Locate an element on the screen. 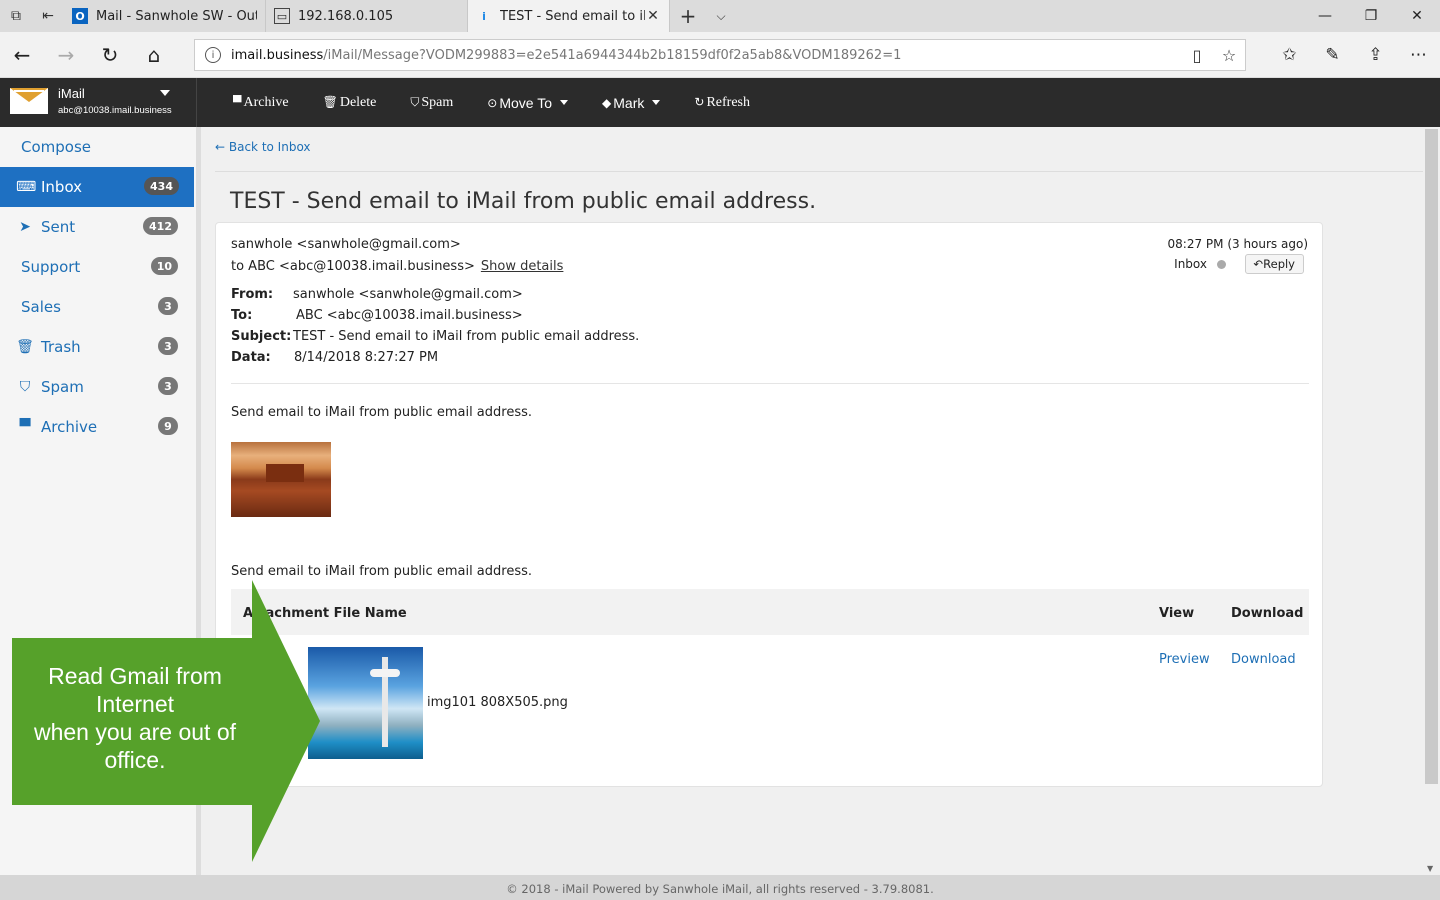 The width and height of the screenshot is (1440, 900). sidebar-item-sales: Sales 3 is located at coordinates (98, 307).